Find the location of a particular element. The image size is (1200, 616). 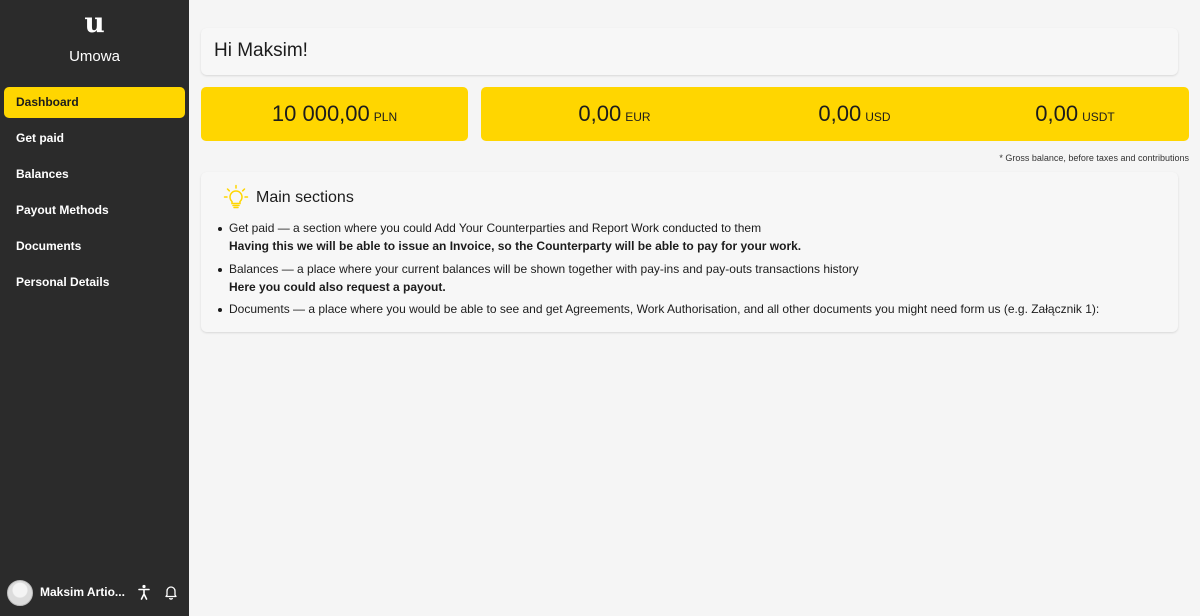

balance-card-usdt: 0,00 USDT is located at coordinates (1075, 114).